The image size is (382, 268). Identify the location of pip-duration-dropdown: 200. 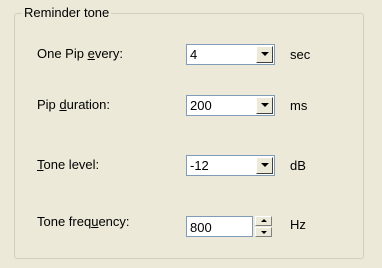
(230, 105).